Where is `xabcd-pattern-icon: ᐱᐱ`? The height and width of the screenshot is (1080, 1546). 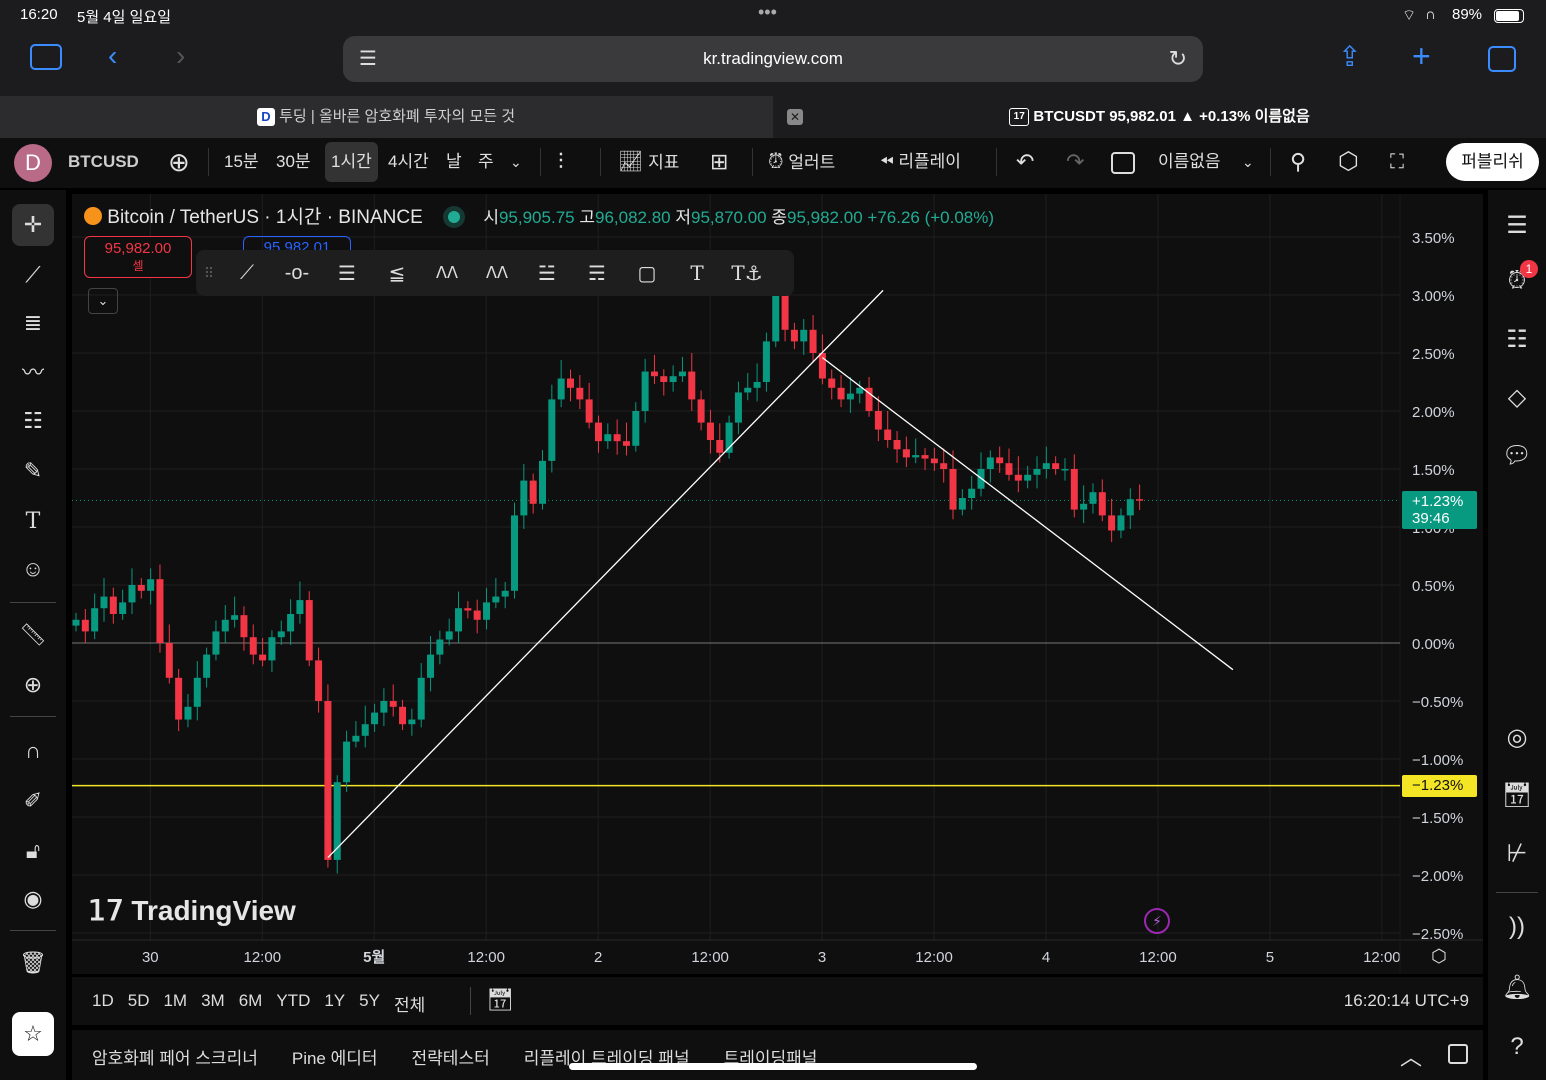 xabcd-pattern-icon: ᐱᐱ is located at coordinates (447, 273).